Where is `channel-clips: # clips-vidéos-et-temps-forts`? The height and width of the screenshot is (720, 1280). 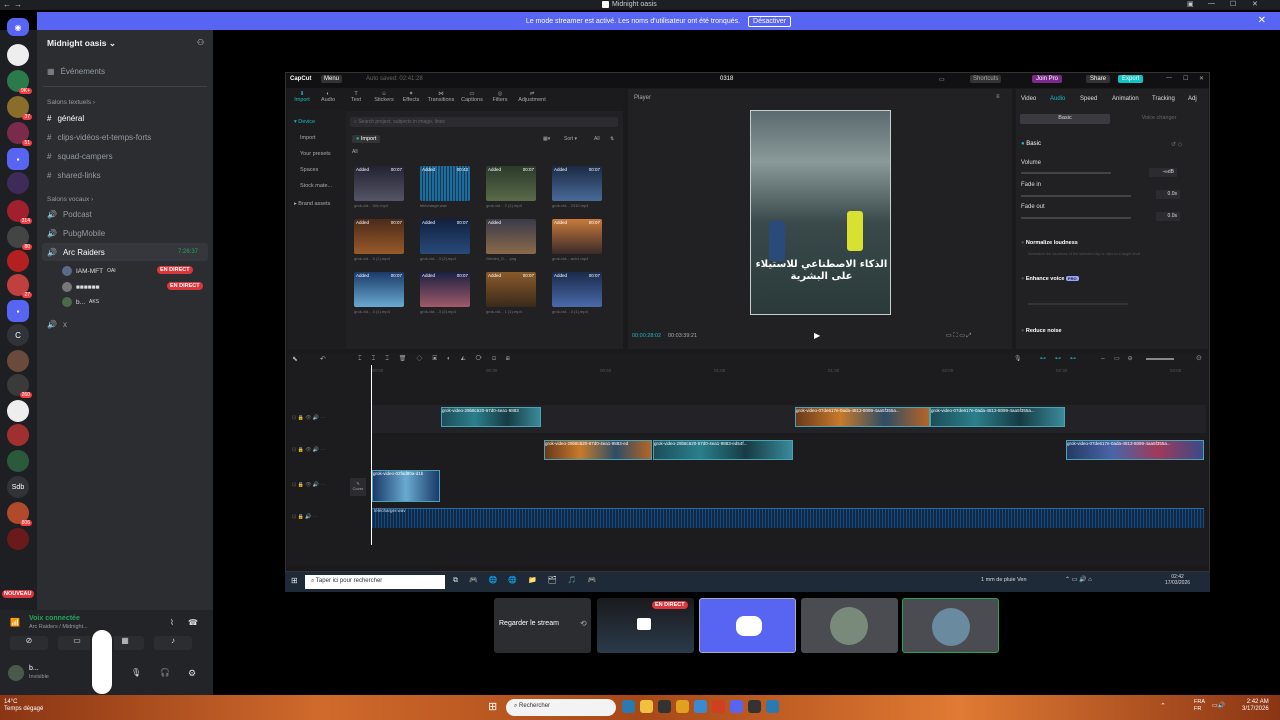 channel-clips: # clips-vidéos-et-temps-forts is located at coordinates (99, 137).